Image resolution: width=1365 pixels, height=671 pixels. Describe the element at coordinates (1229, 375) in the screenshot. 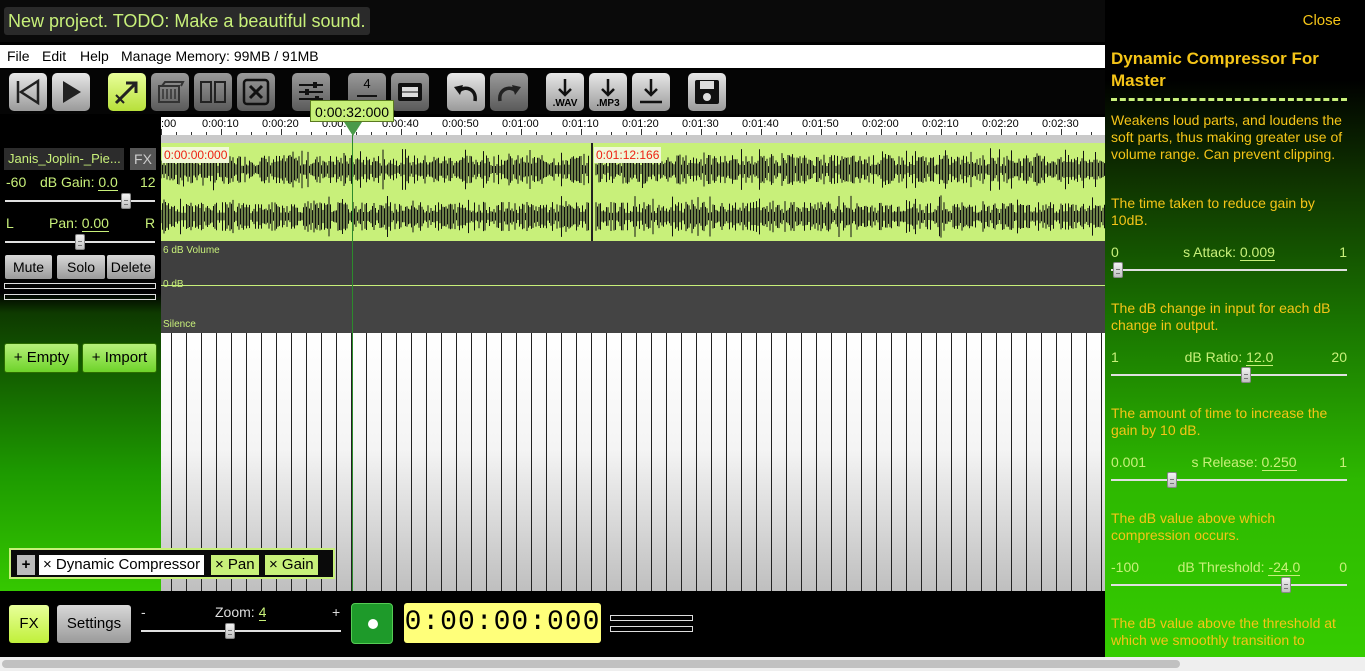

I see `ratio-slider-track` at that location.